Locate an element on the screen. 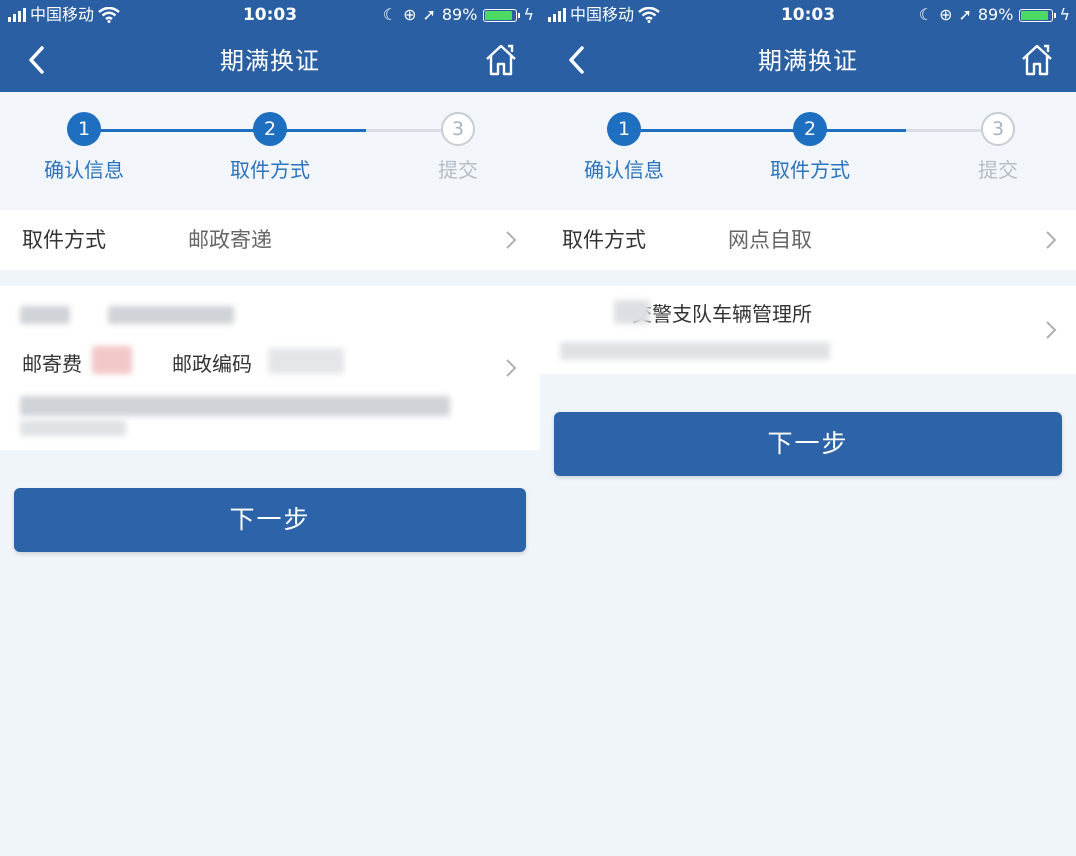 This screenshot has width=1076, height=856. postage-label: 邮寄费 is located at coordinates (52, 364).